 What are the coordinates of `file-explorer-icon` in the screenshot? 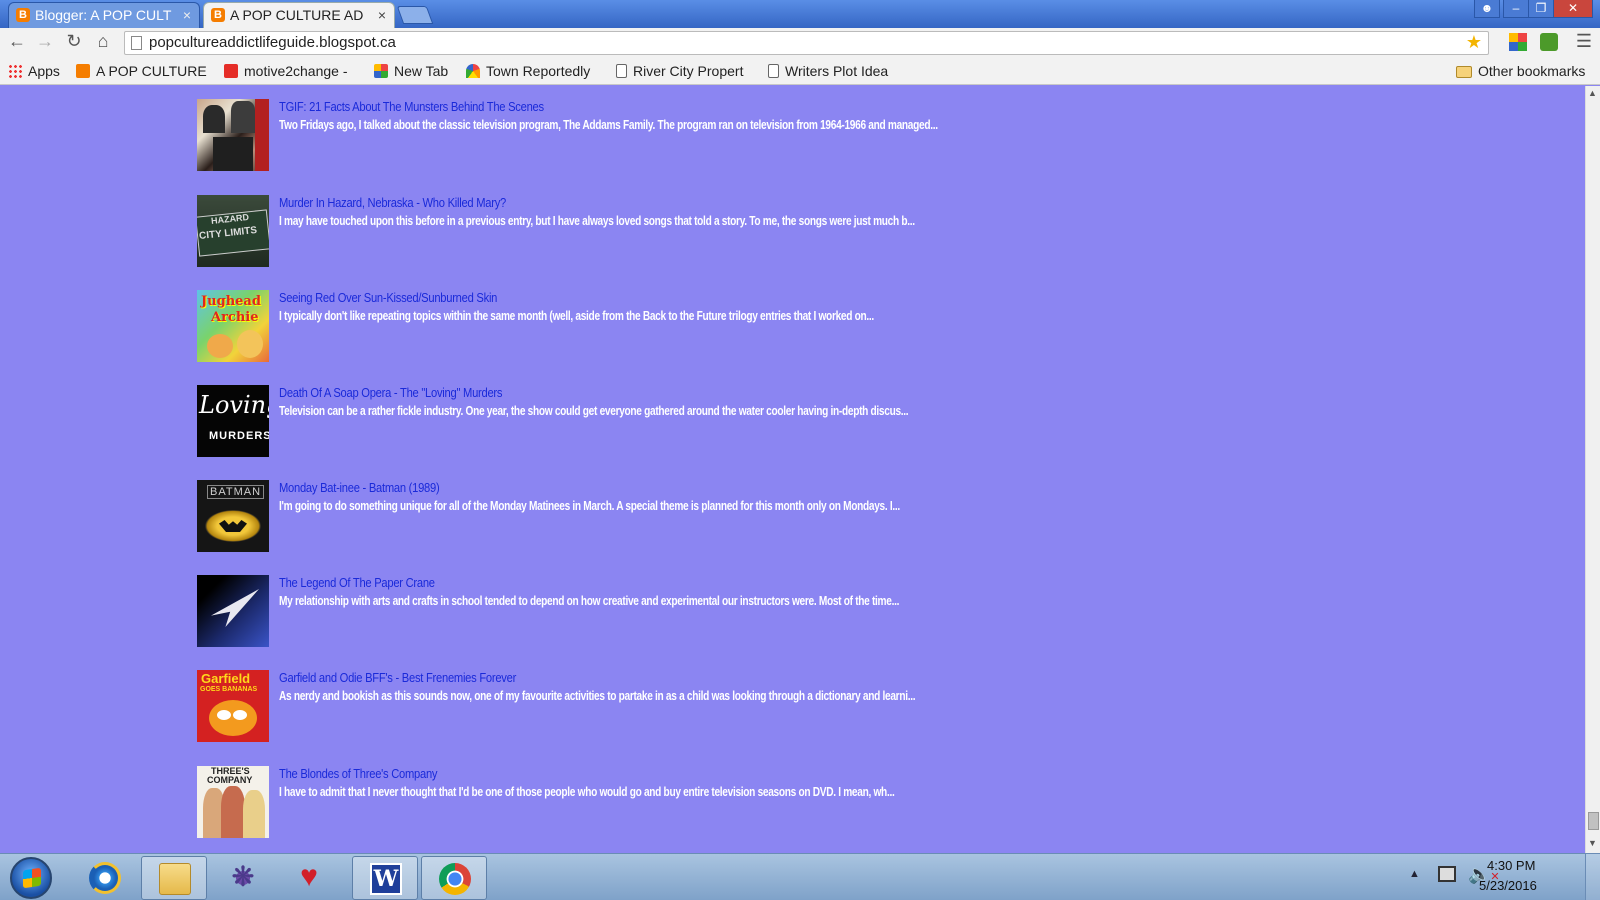 It's located at (175, 879).